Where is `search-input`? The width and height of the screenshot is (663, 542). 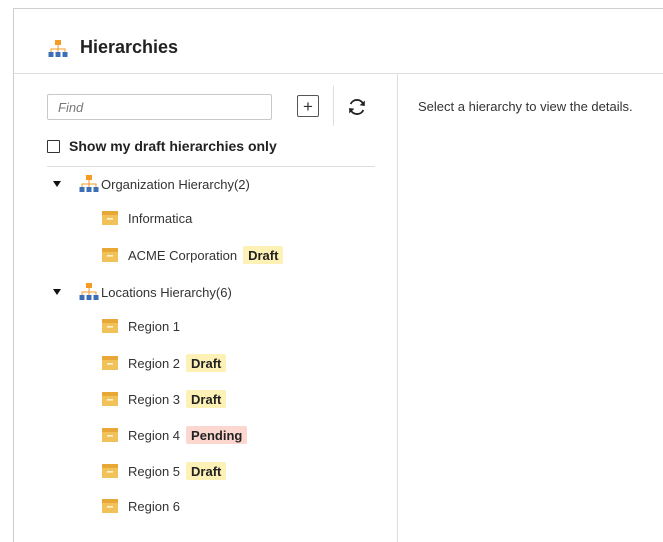 search-input is located at coordinates (159, 107).